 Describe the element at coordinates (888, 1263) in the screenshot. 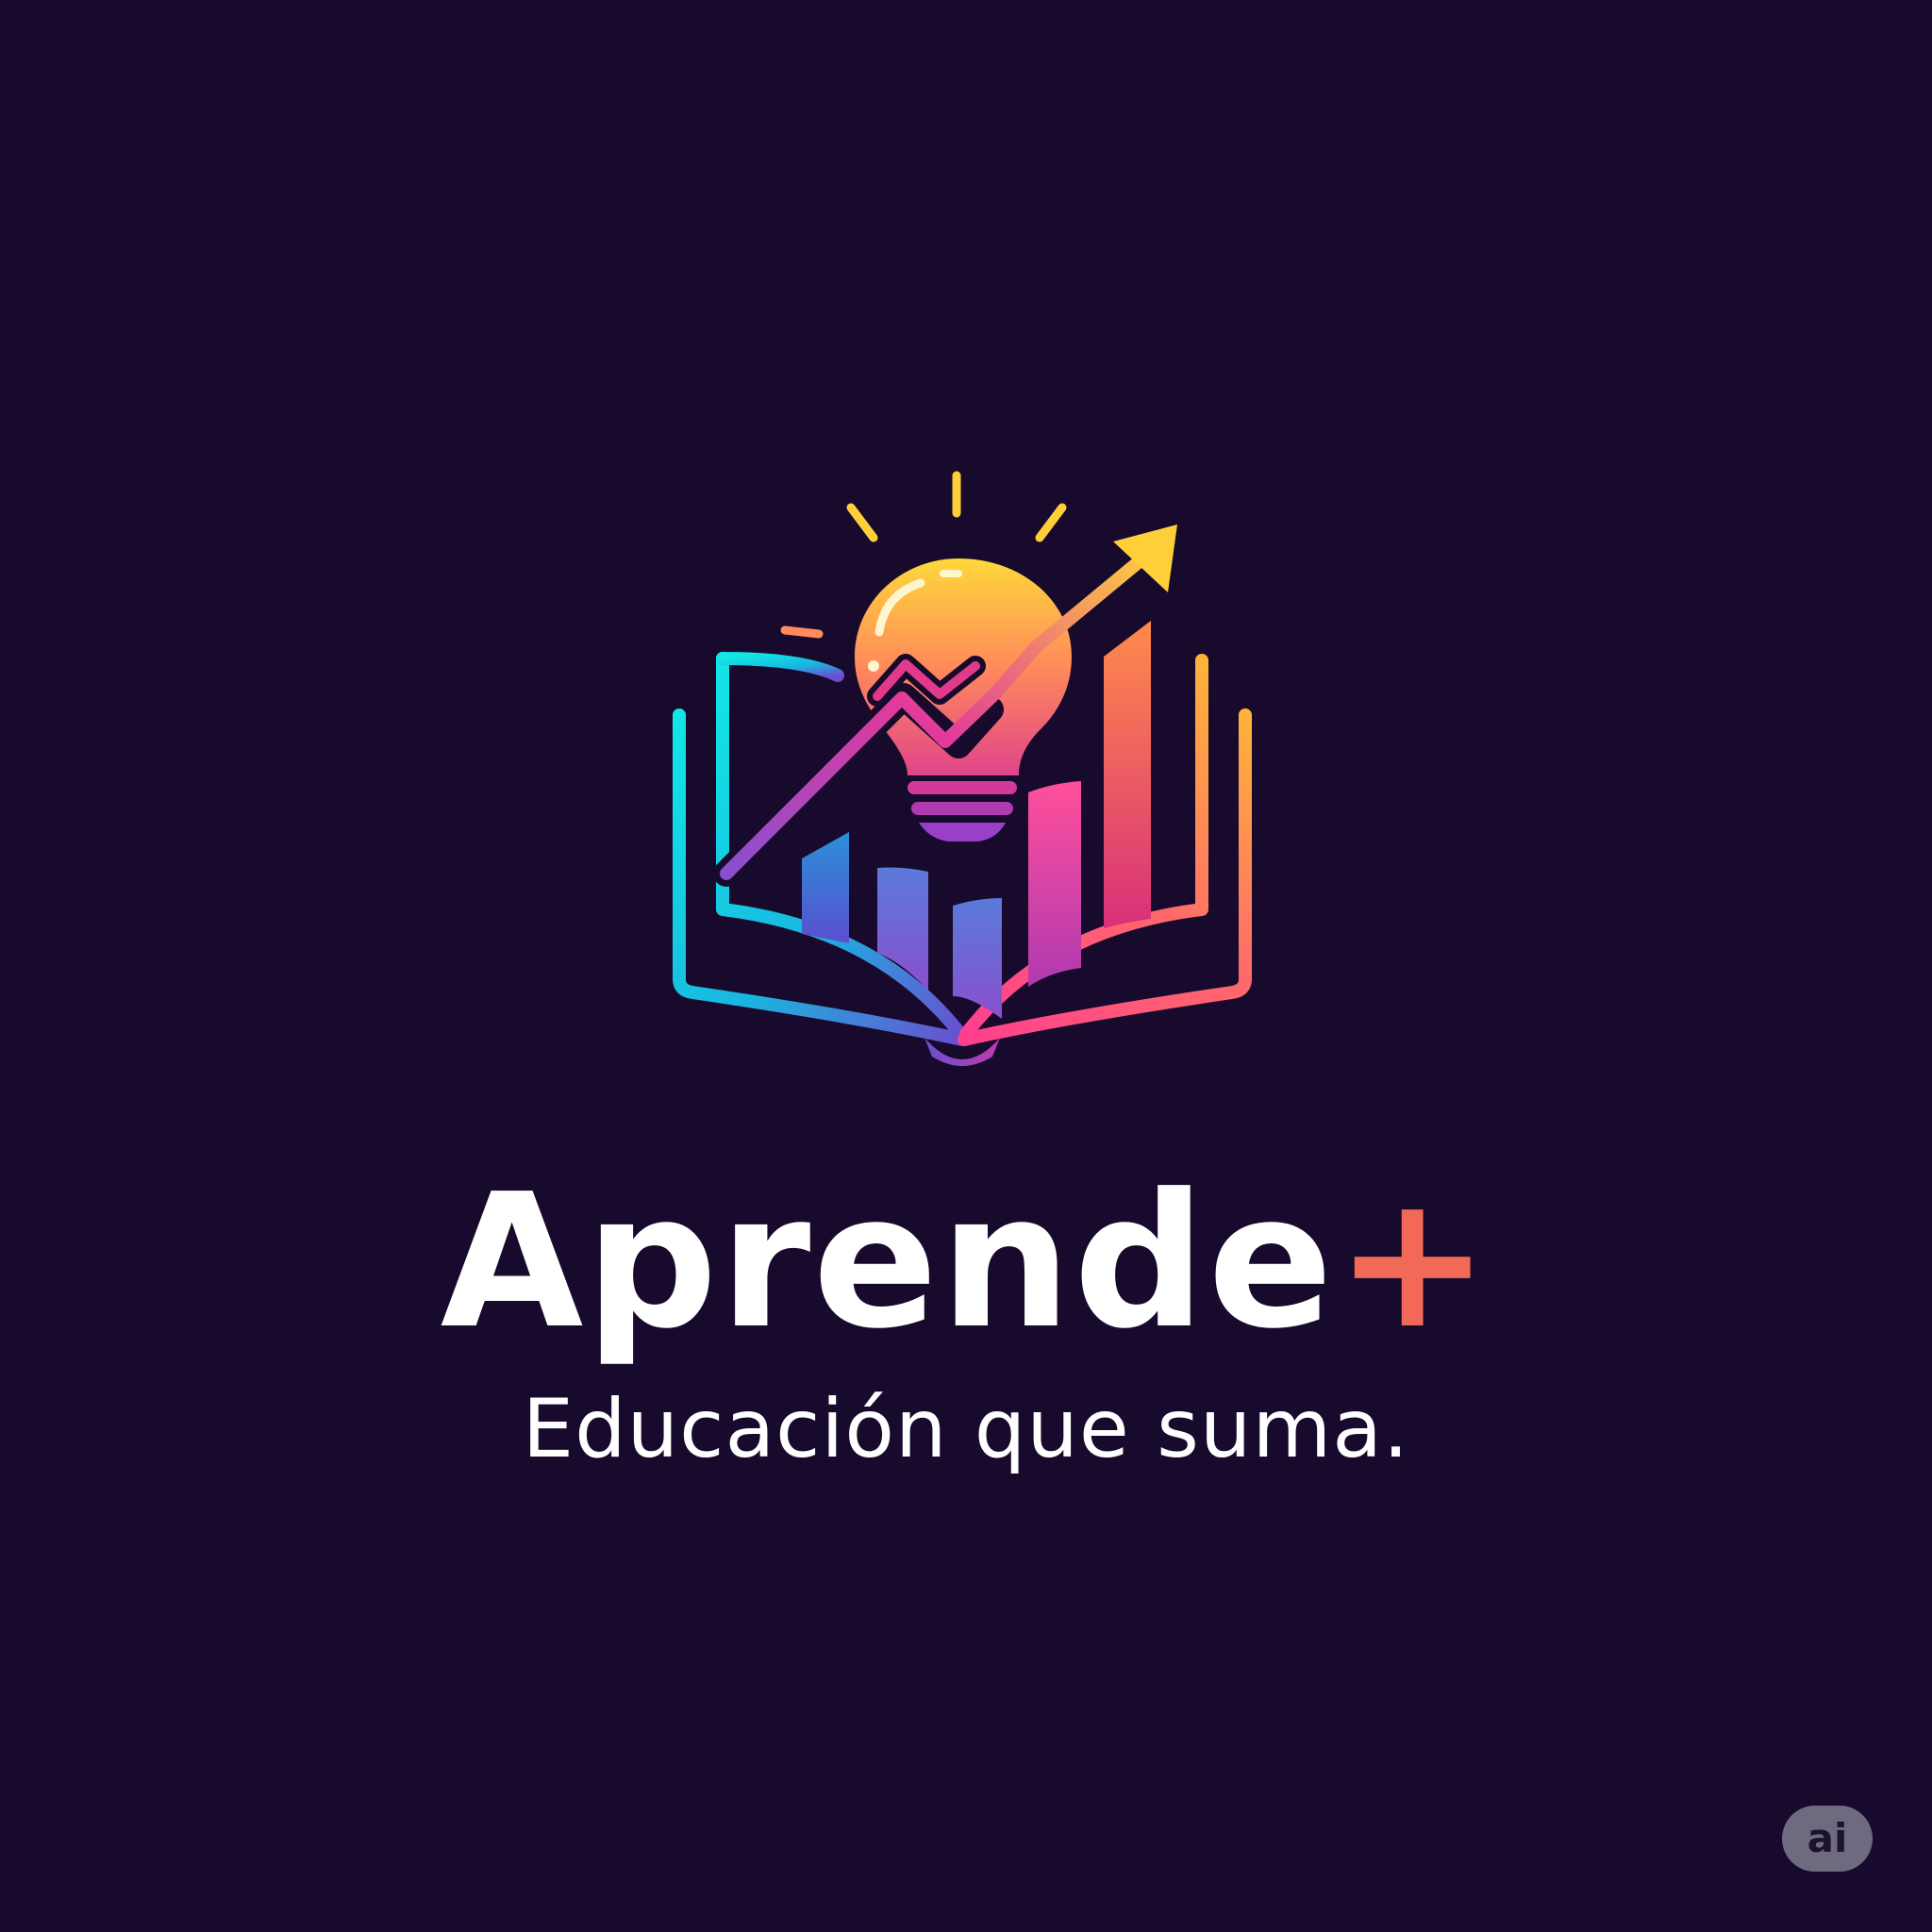

I see `brand-name: Aprende` at that location.